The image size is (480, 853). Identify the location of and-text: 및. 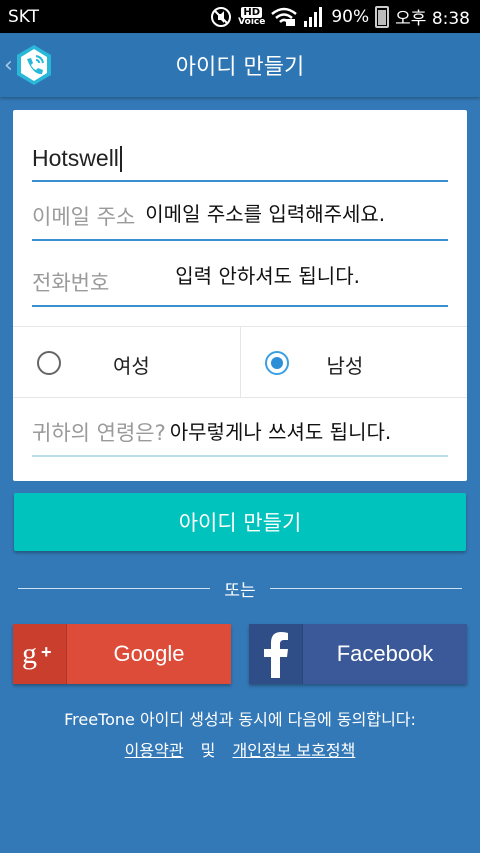
(208, 750).